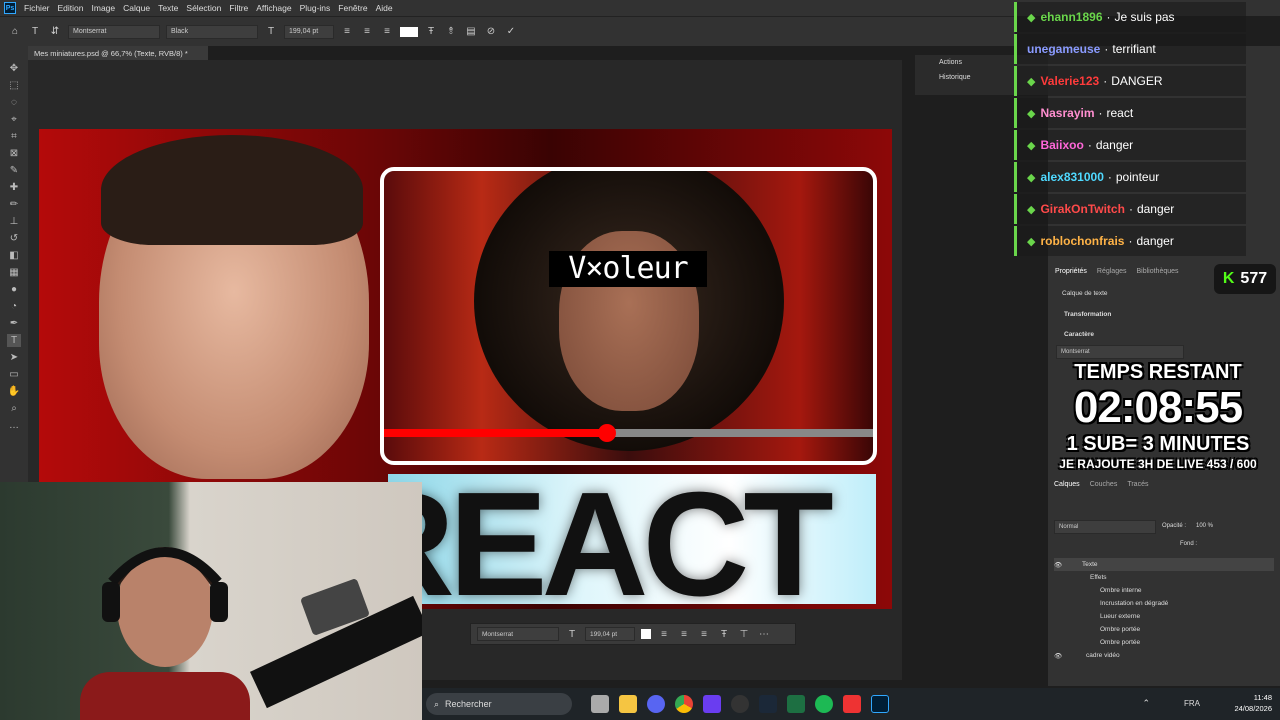 This screenshot has width=1280, height=720. Describe the element at coordinates (14, 136) in the screenshot. I see `crop-tool-icon: ⌗` at that location.